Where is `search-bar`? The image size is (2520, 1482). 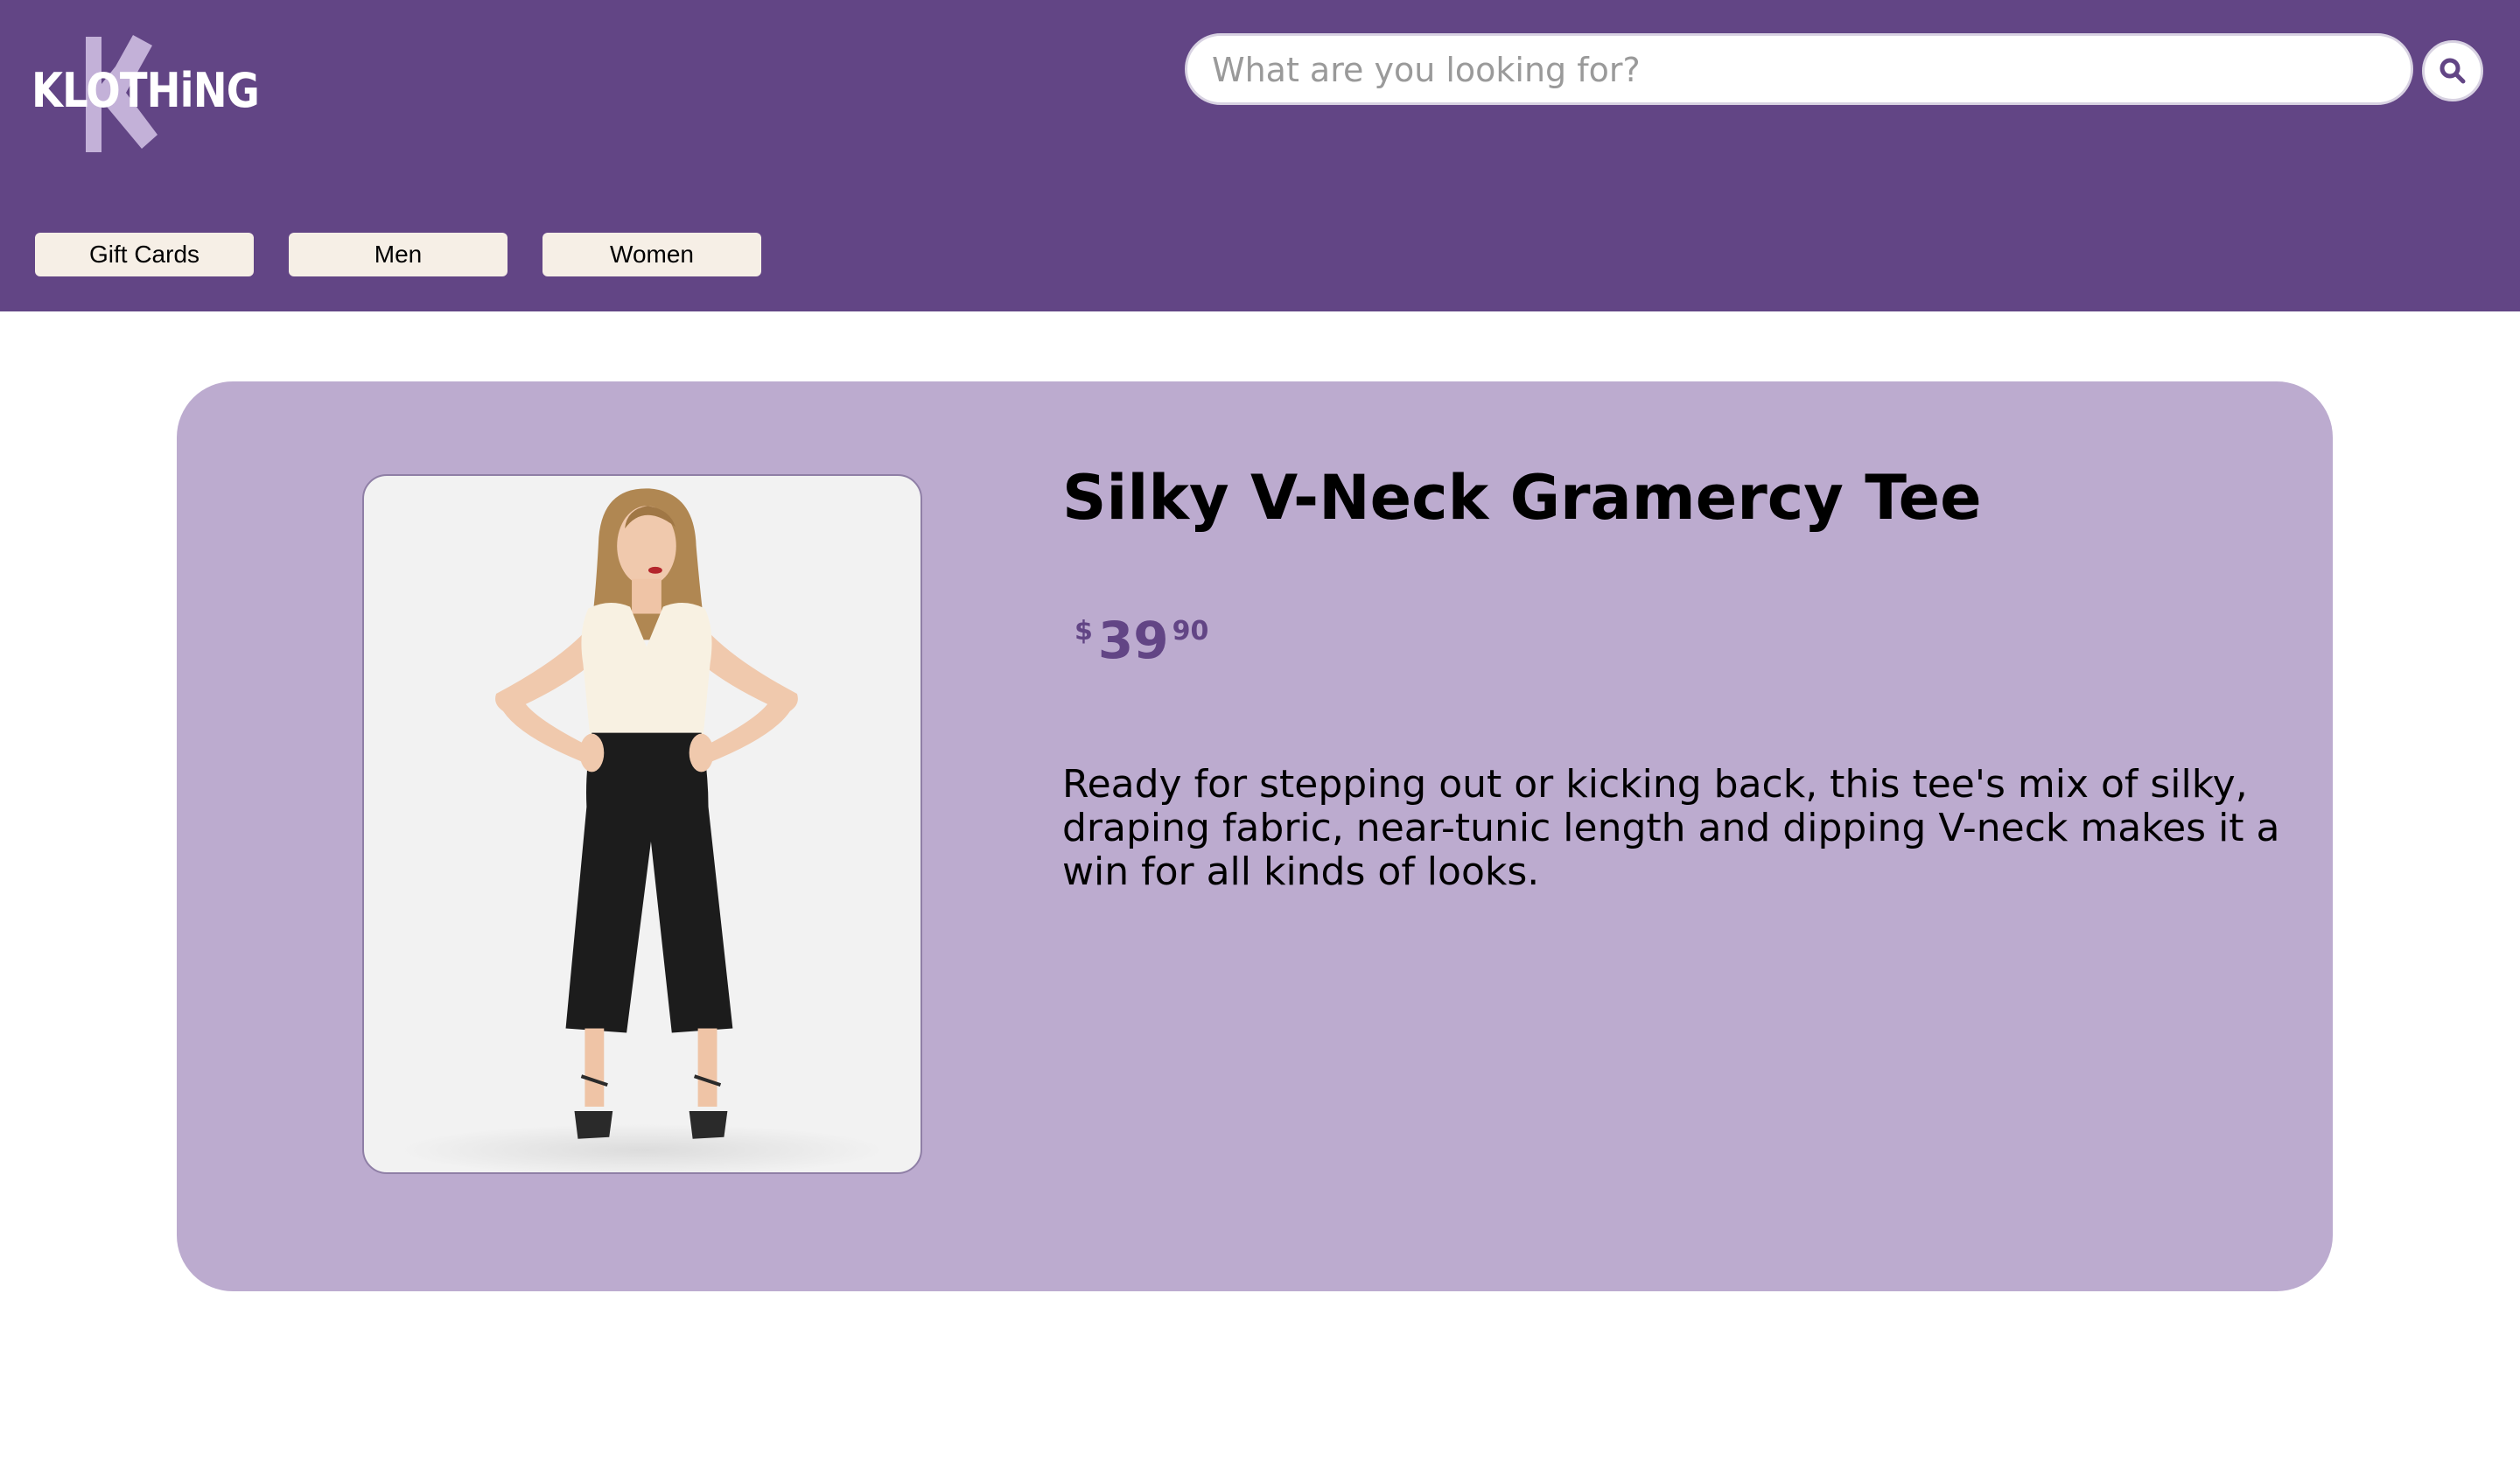 search-bar is located at coordinates (1799, 69).